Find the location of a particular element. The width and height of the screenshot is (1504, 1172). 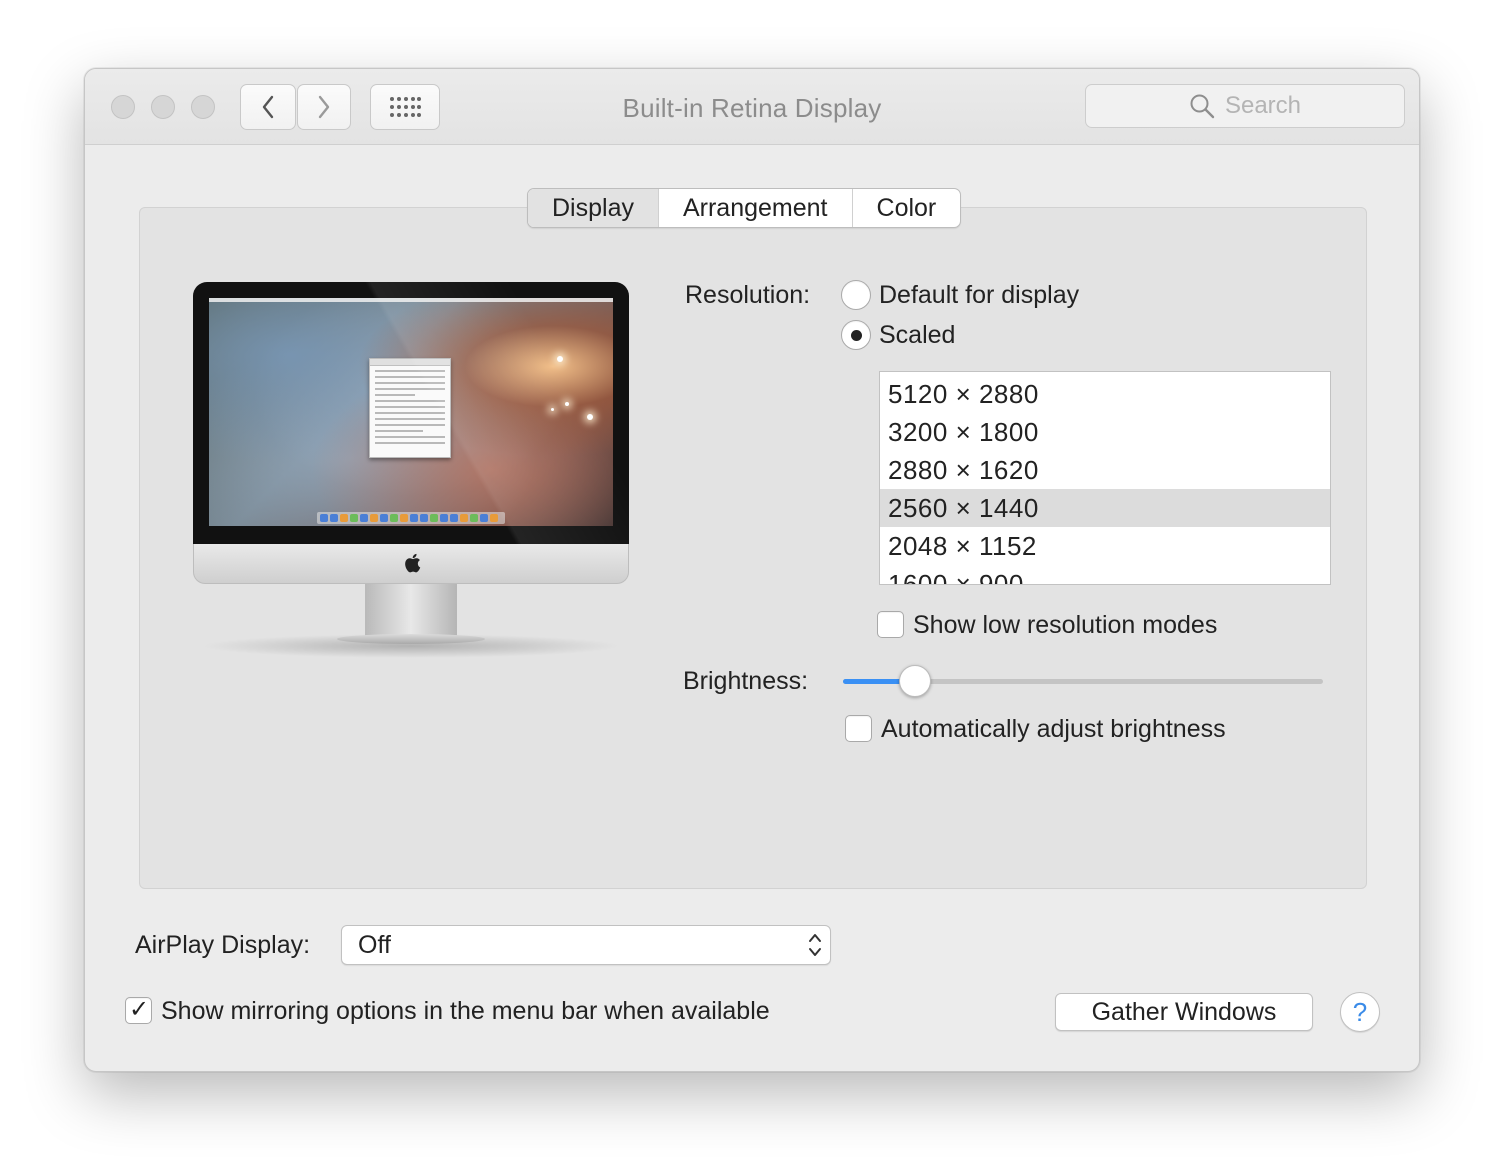

resolution-item: 2048 × 1152 is located at coordinates (1105, 546).